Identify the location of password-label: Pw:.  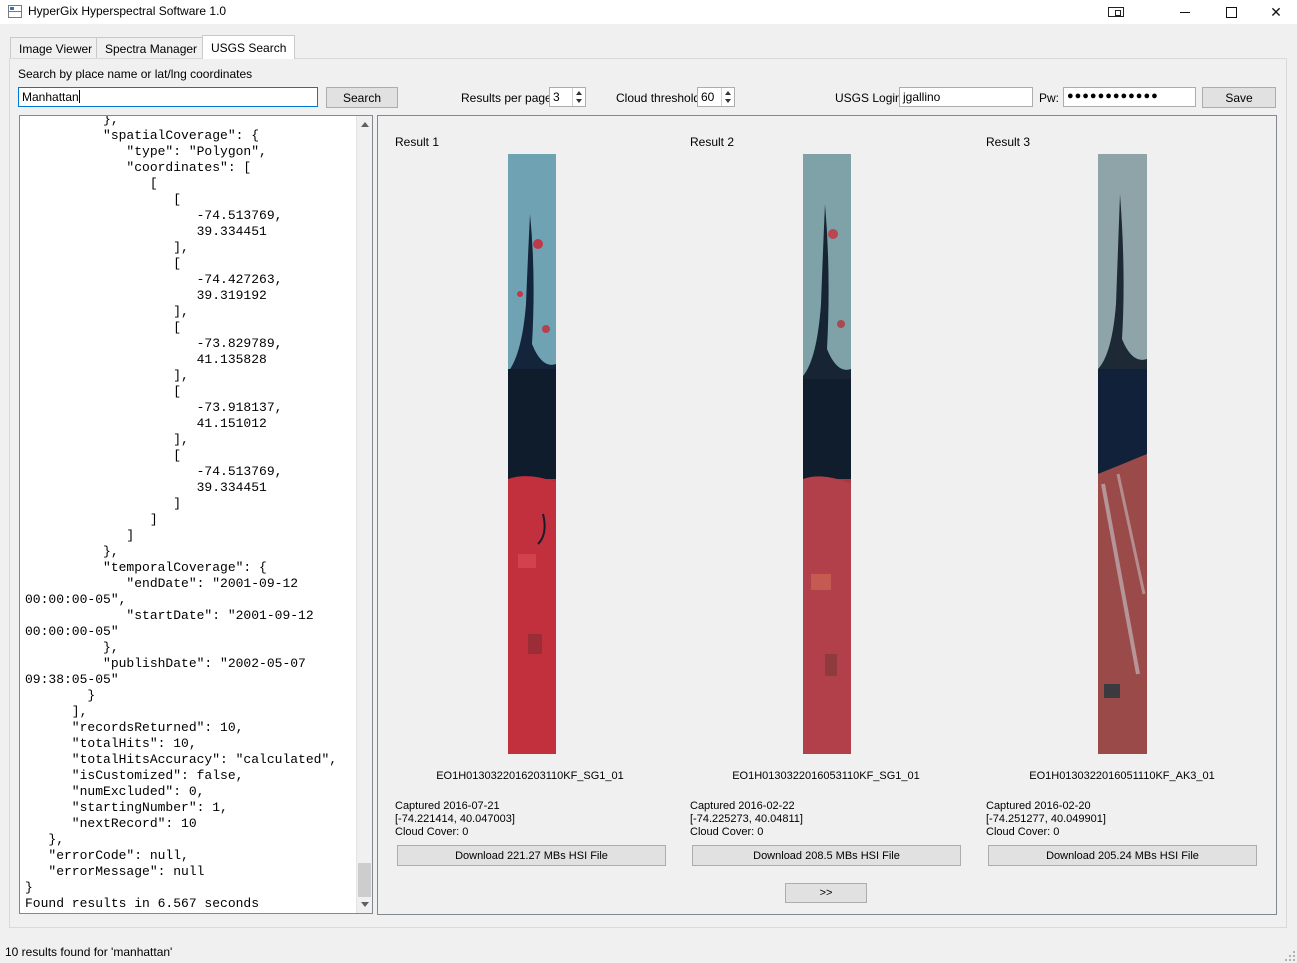
(1049, 98).